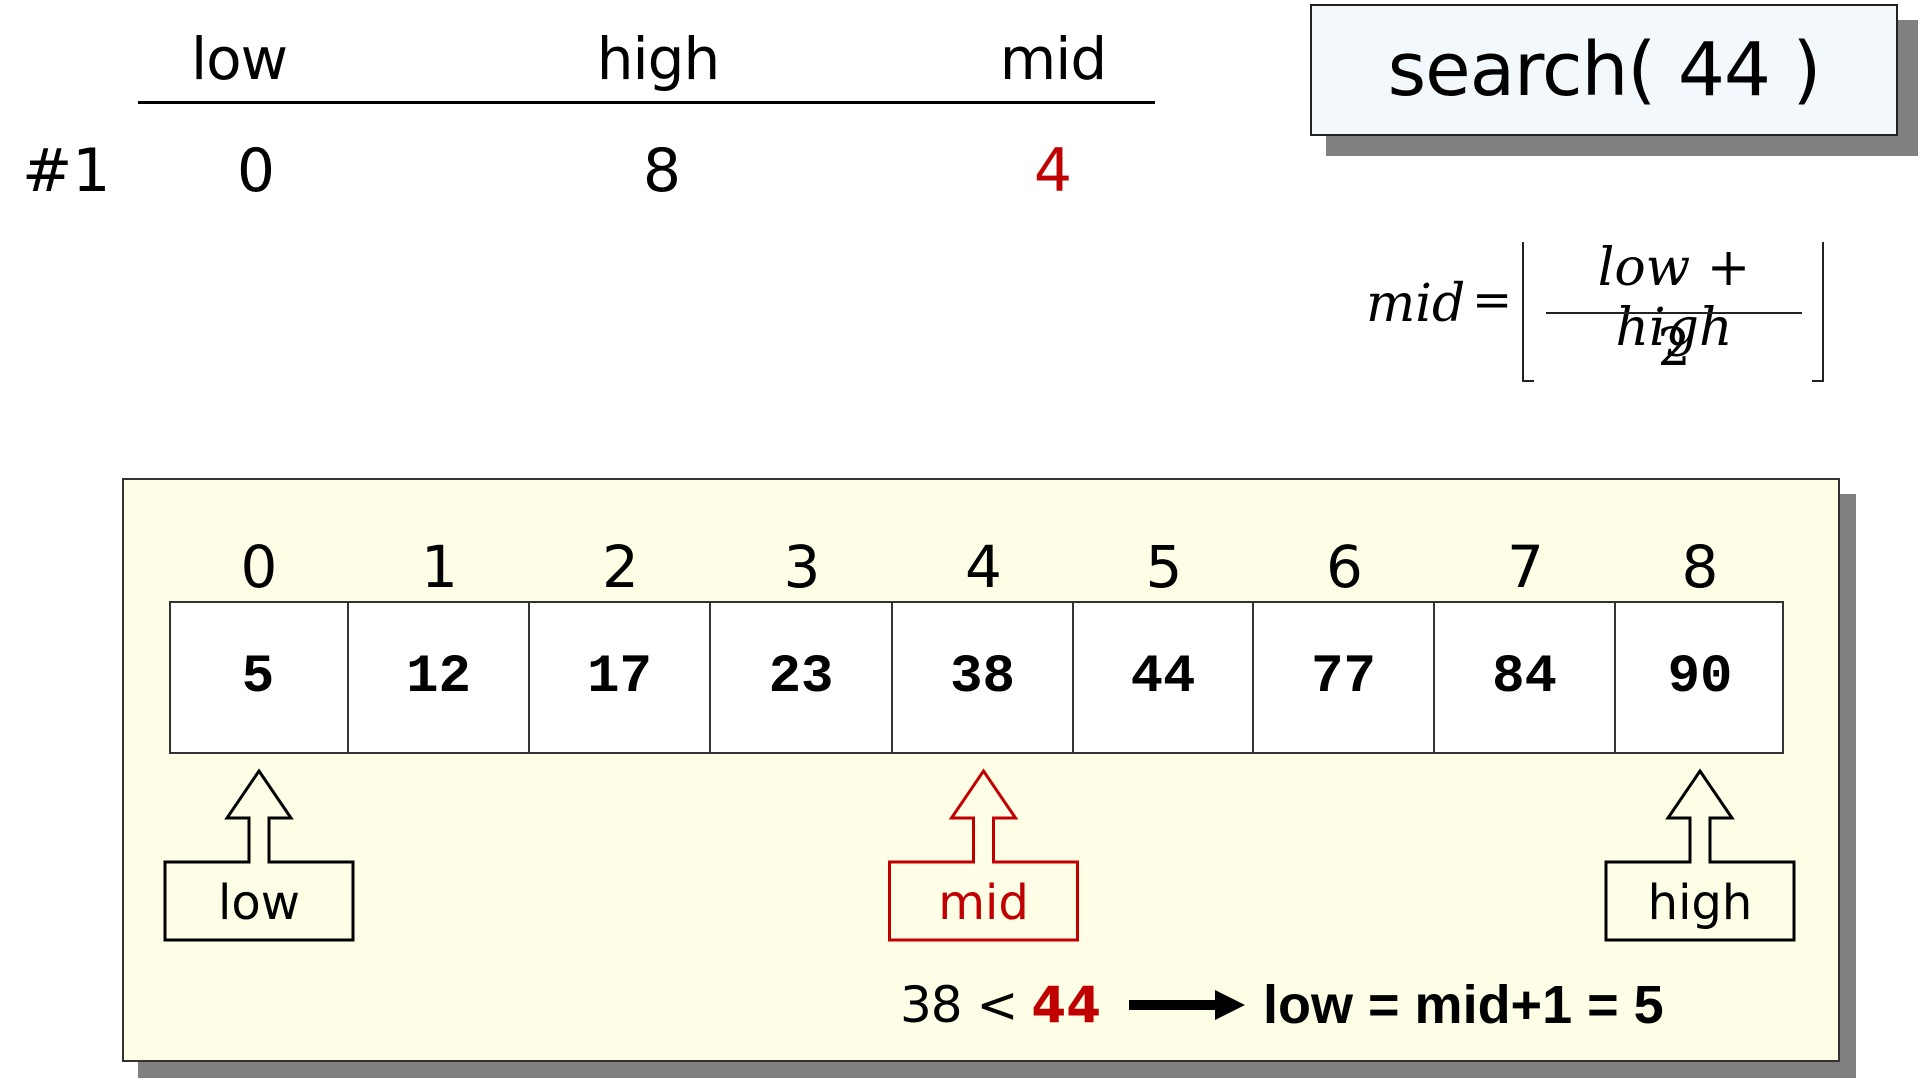 The width and height of the screenshot is (1920, 1080). I want to click on explanation-line: 38 < 44 low = mid+1 = 5, so click(1282, 1005).